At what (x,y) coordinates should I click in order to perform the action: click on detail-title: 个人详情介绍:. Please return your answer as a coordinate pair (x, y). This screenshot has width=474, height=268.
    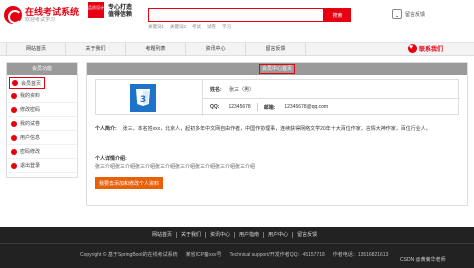
    Looking at the image, I should click on (111, 159).